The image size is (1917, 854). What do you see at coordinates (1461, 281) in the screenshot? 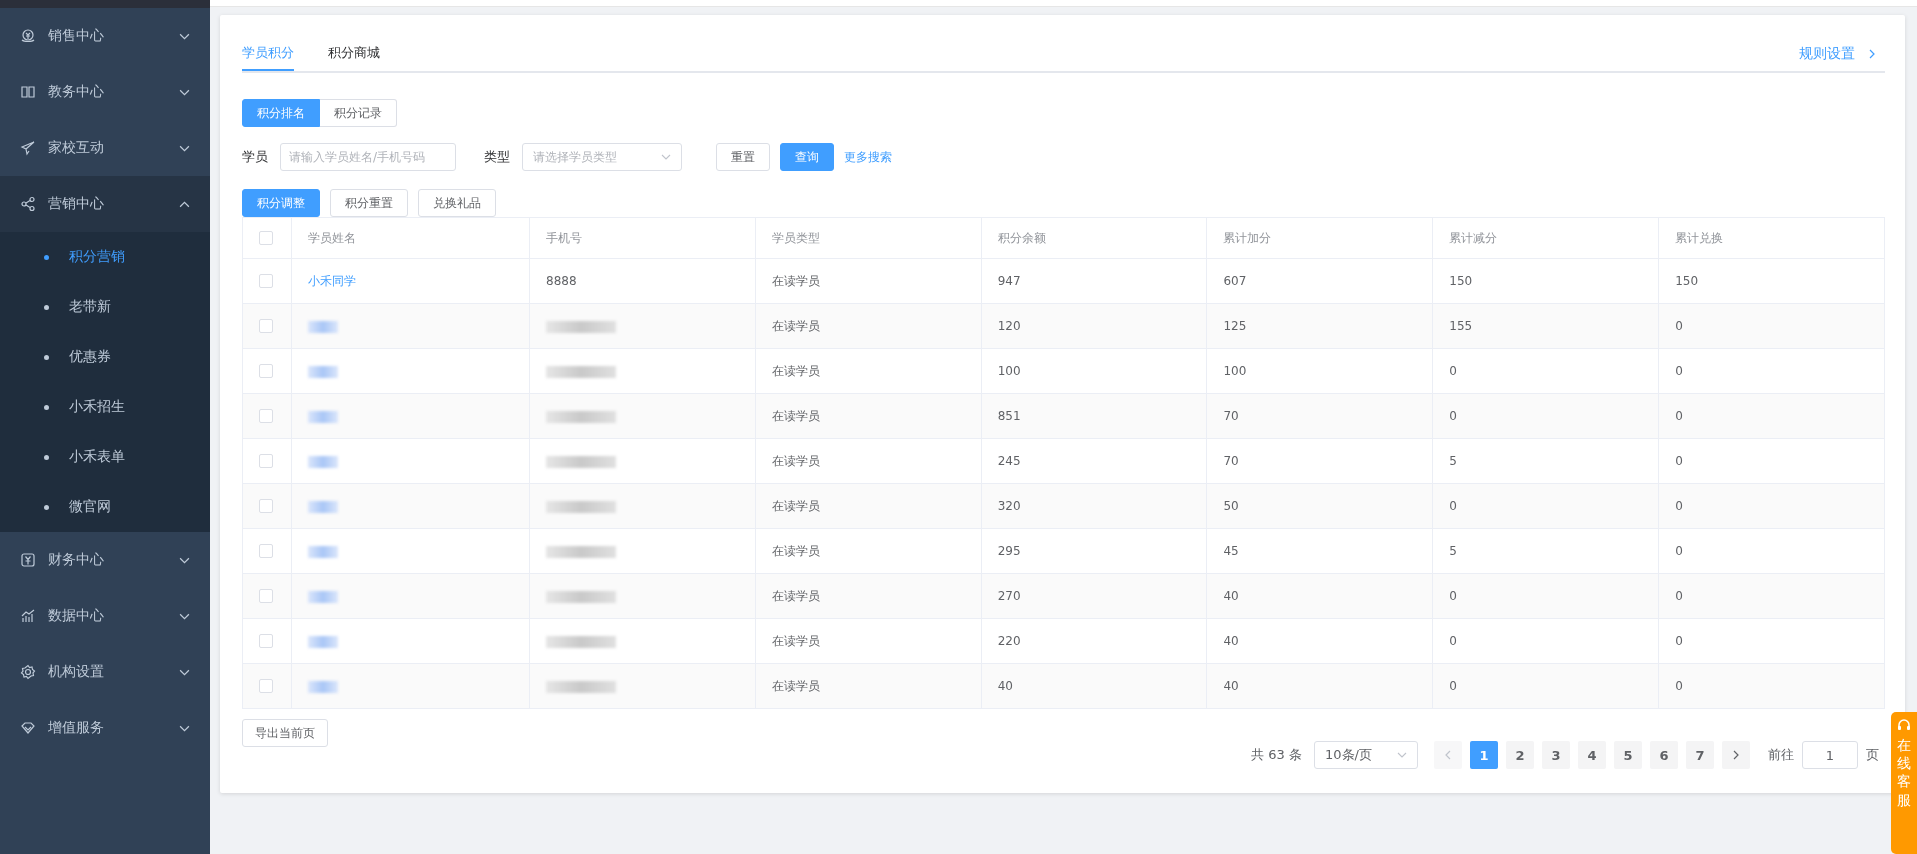
I see `table-cell: 150` at bounding box center [1461, 281].